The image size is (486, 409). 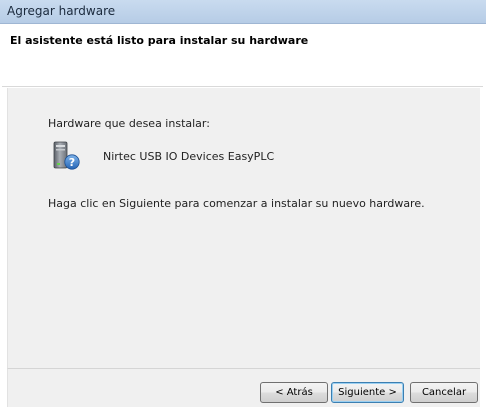 What do you see at coordinates (243, 12) in the screenshot?
I see `title-bar: Agregar hardware` at bounding box center [243, 12].